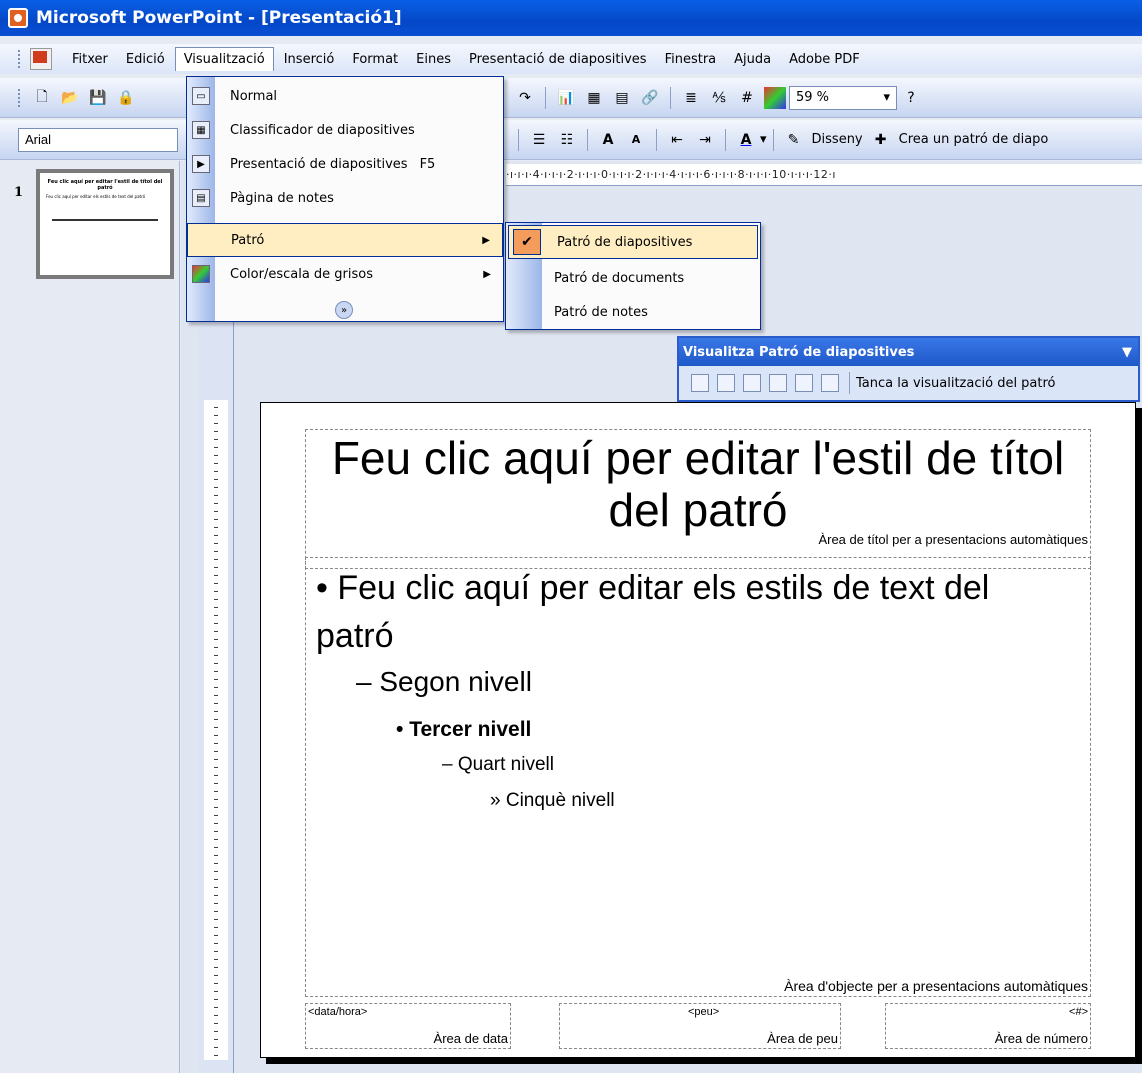  What do you see at coordinates (282, 198) in the screenshot?
I see `menu-item-label: Pàgina de notes` at bounding box center [282, 198].